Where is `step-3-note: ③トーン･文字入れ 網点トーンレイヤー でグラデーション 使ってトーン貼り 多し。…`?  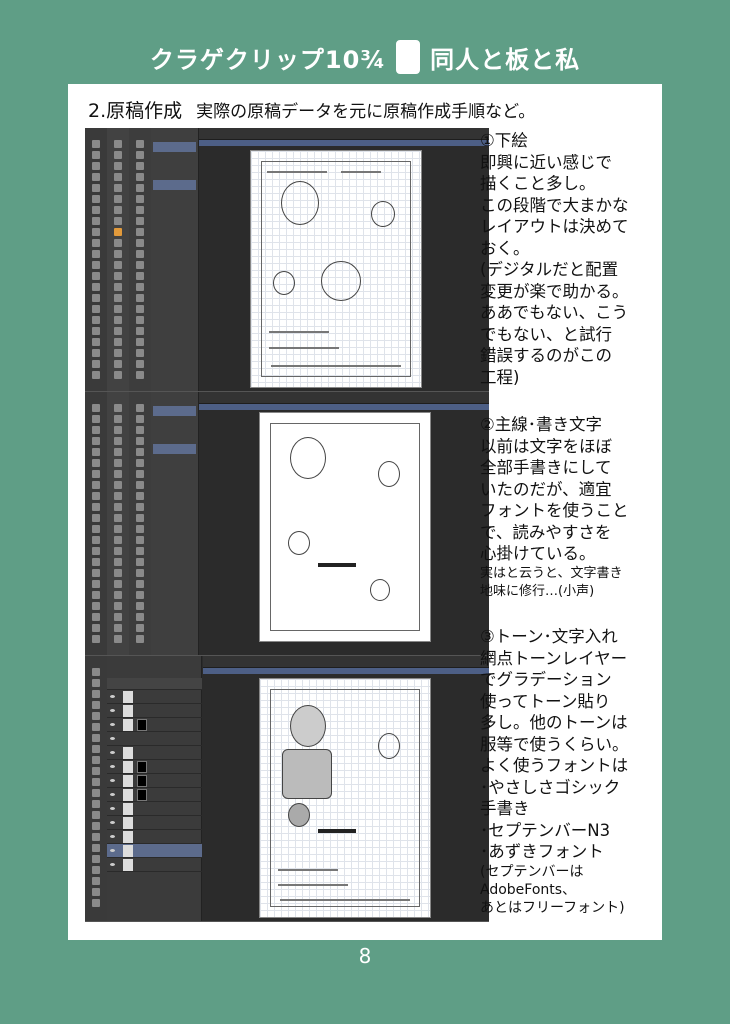
step-3-note: ③トーン･文字入れ 網点トーンレイヤー でグラデーション 使ってトーン貼り 多し。… is located at coordinates (554, 771).